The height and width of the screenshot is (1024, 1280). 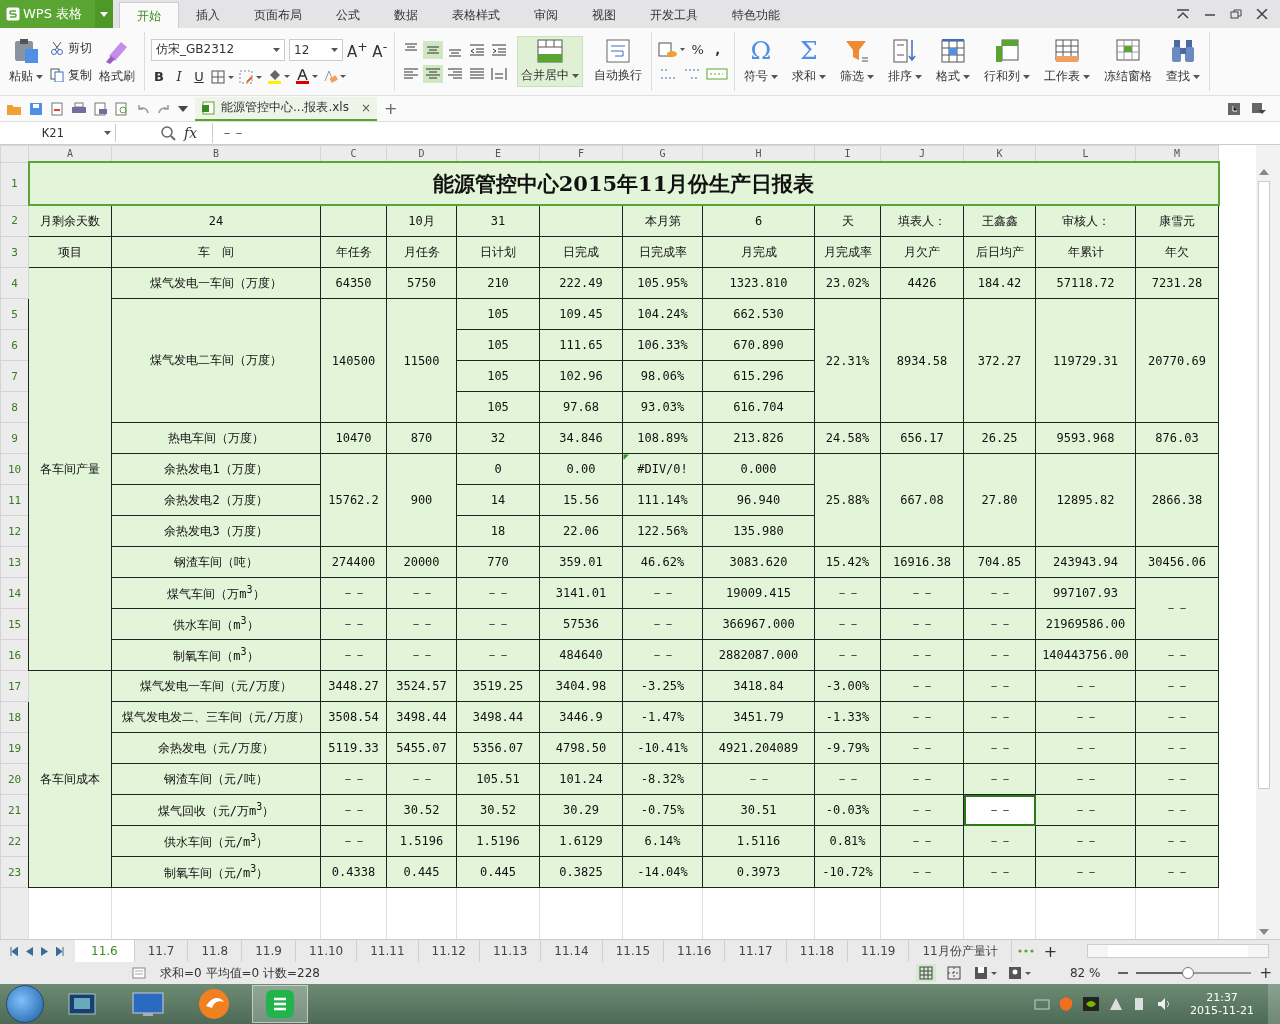 What do you see at coordinates (546, 15) in the screenshot?
I see `ribbon-tab: 审阅` at bounding box center [546, 15].